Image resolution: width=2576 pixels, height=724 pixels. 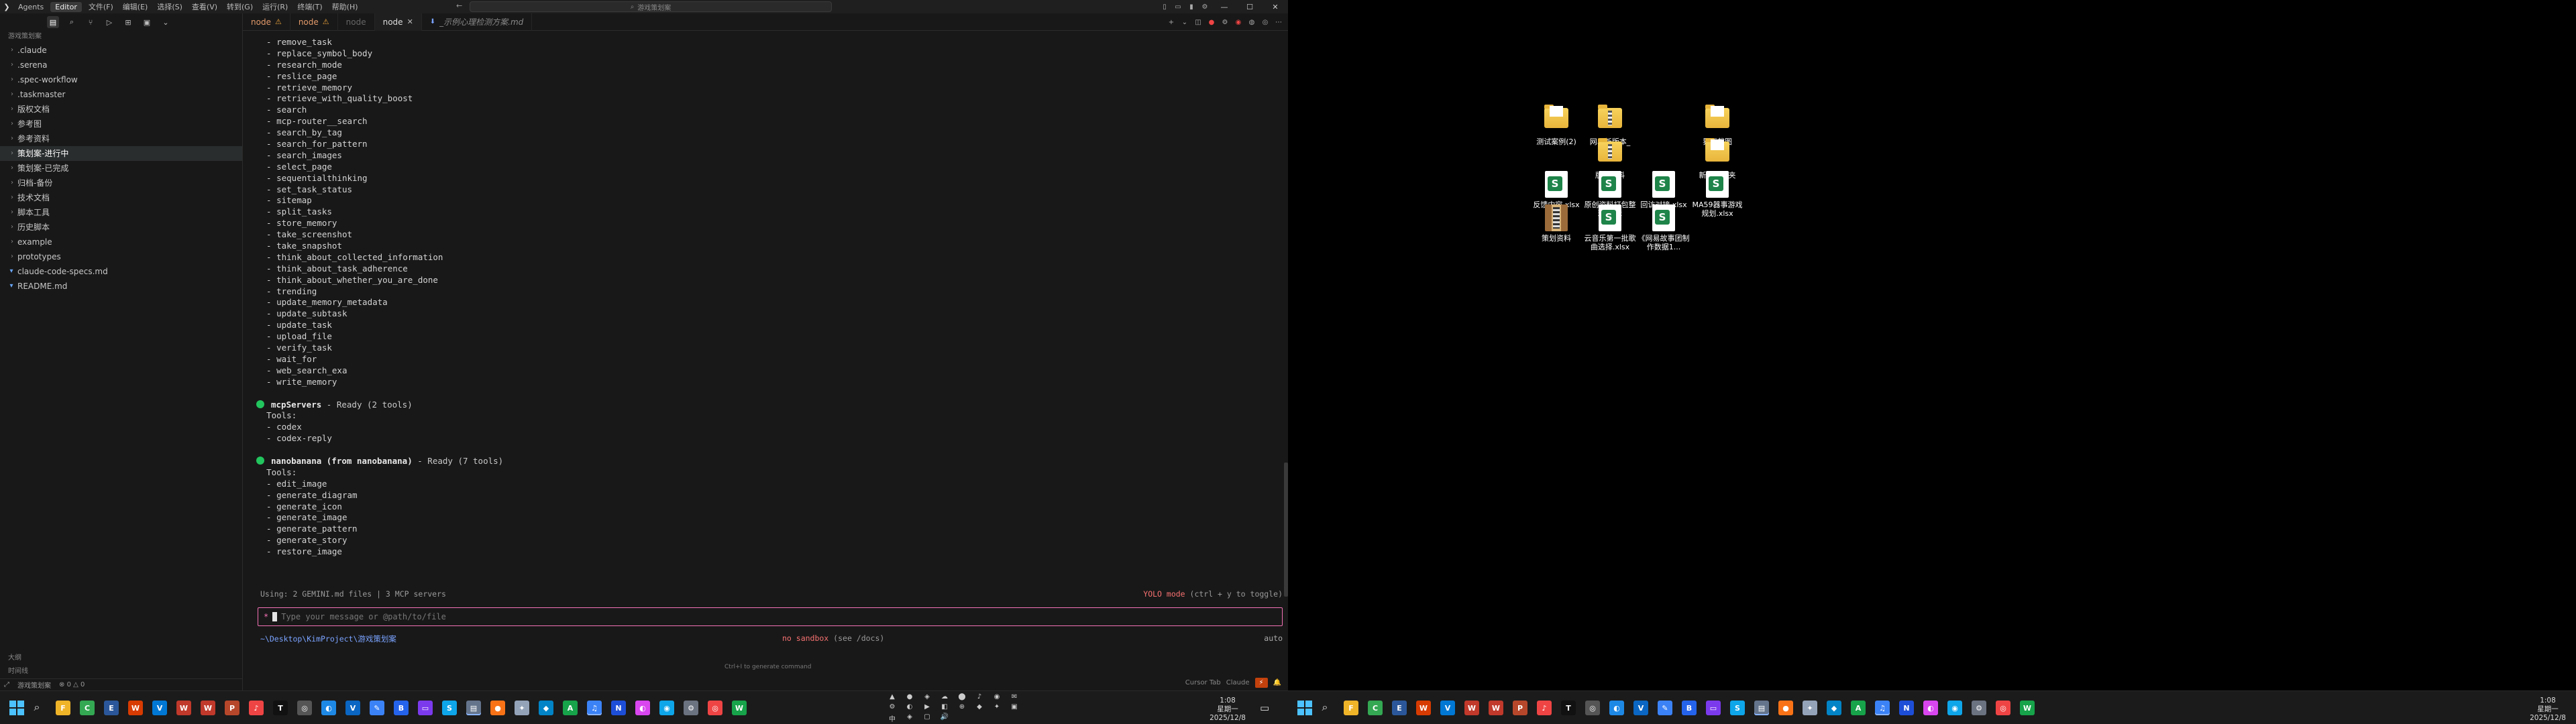 What do you see at coordinates (1979, 708) in the screenshot?
I see `taskbar-app-icon: ⚙` at bounding box center [1979, 708].